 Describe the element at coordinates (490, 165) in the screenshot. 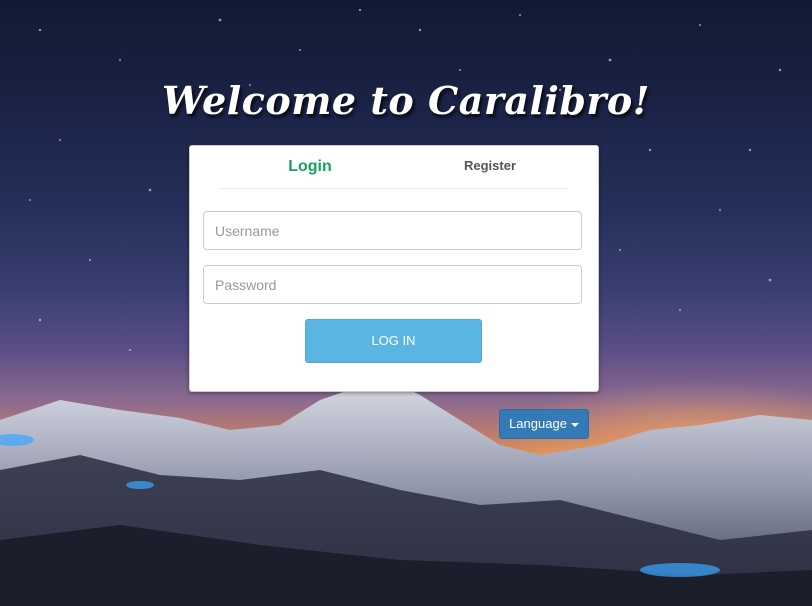

I see `tab-register: Register` at that location.